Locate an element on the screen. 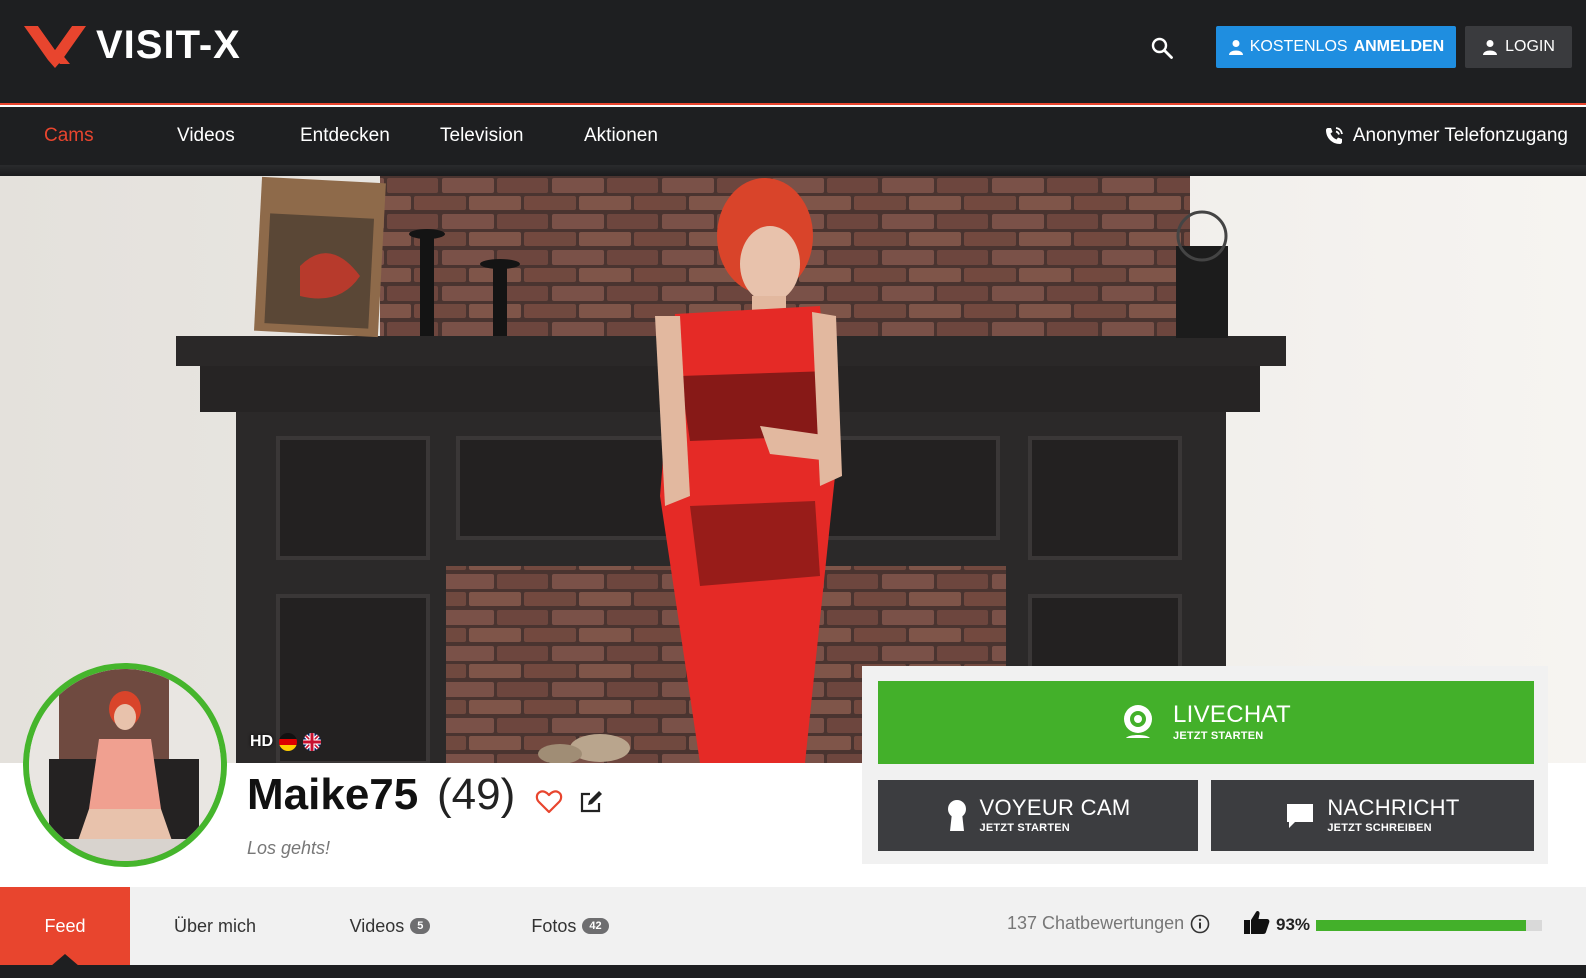 The height and width of the screenshot is (978, 1586). model-age: (49) is located at coordinates (476, 794).